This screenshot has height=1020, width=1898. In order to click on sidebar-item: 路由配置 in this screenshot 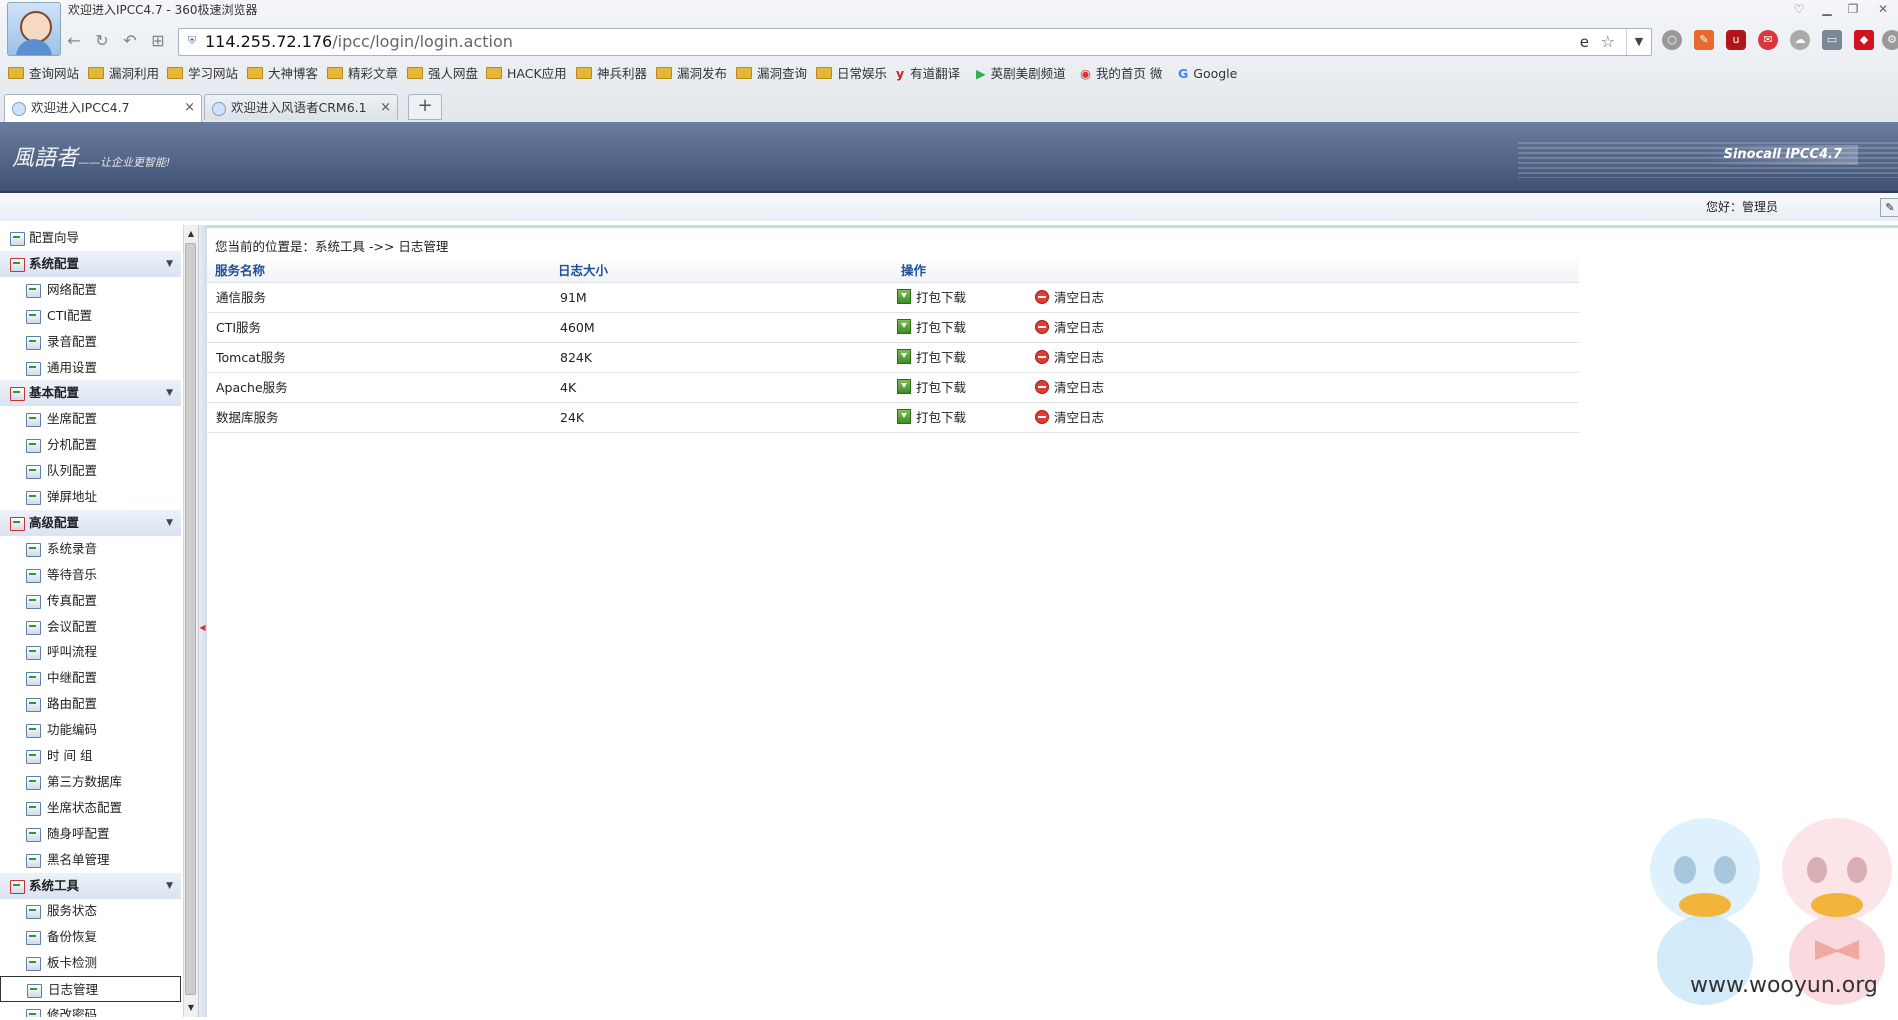, I will do `click(90, 704)`.